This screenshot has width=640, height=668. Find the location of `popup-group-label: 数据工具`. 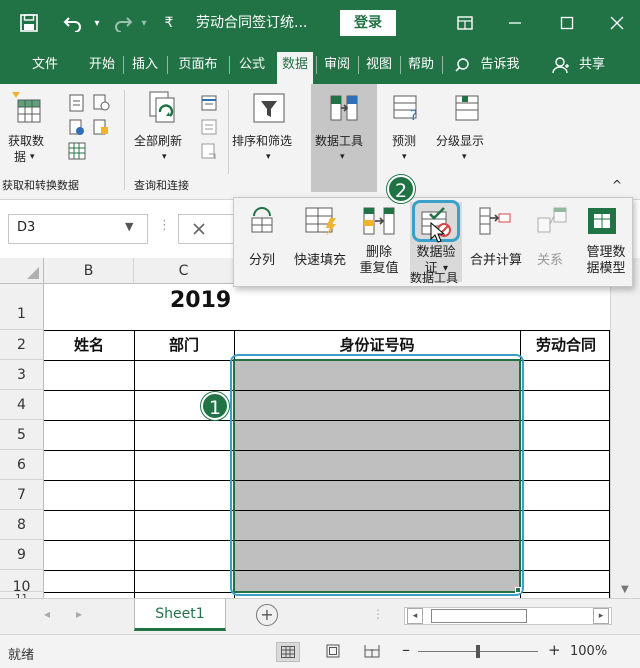

popup-group-label: 数据工具 is located at coordinates (433, 278).